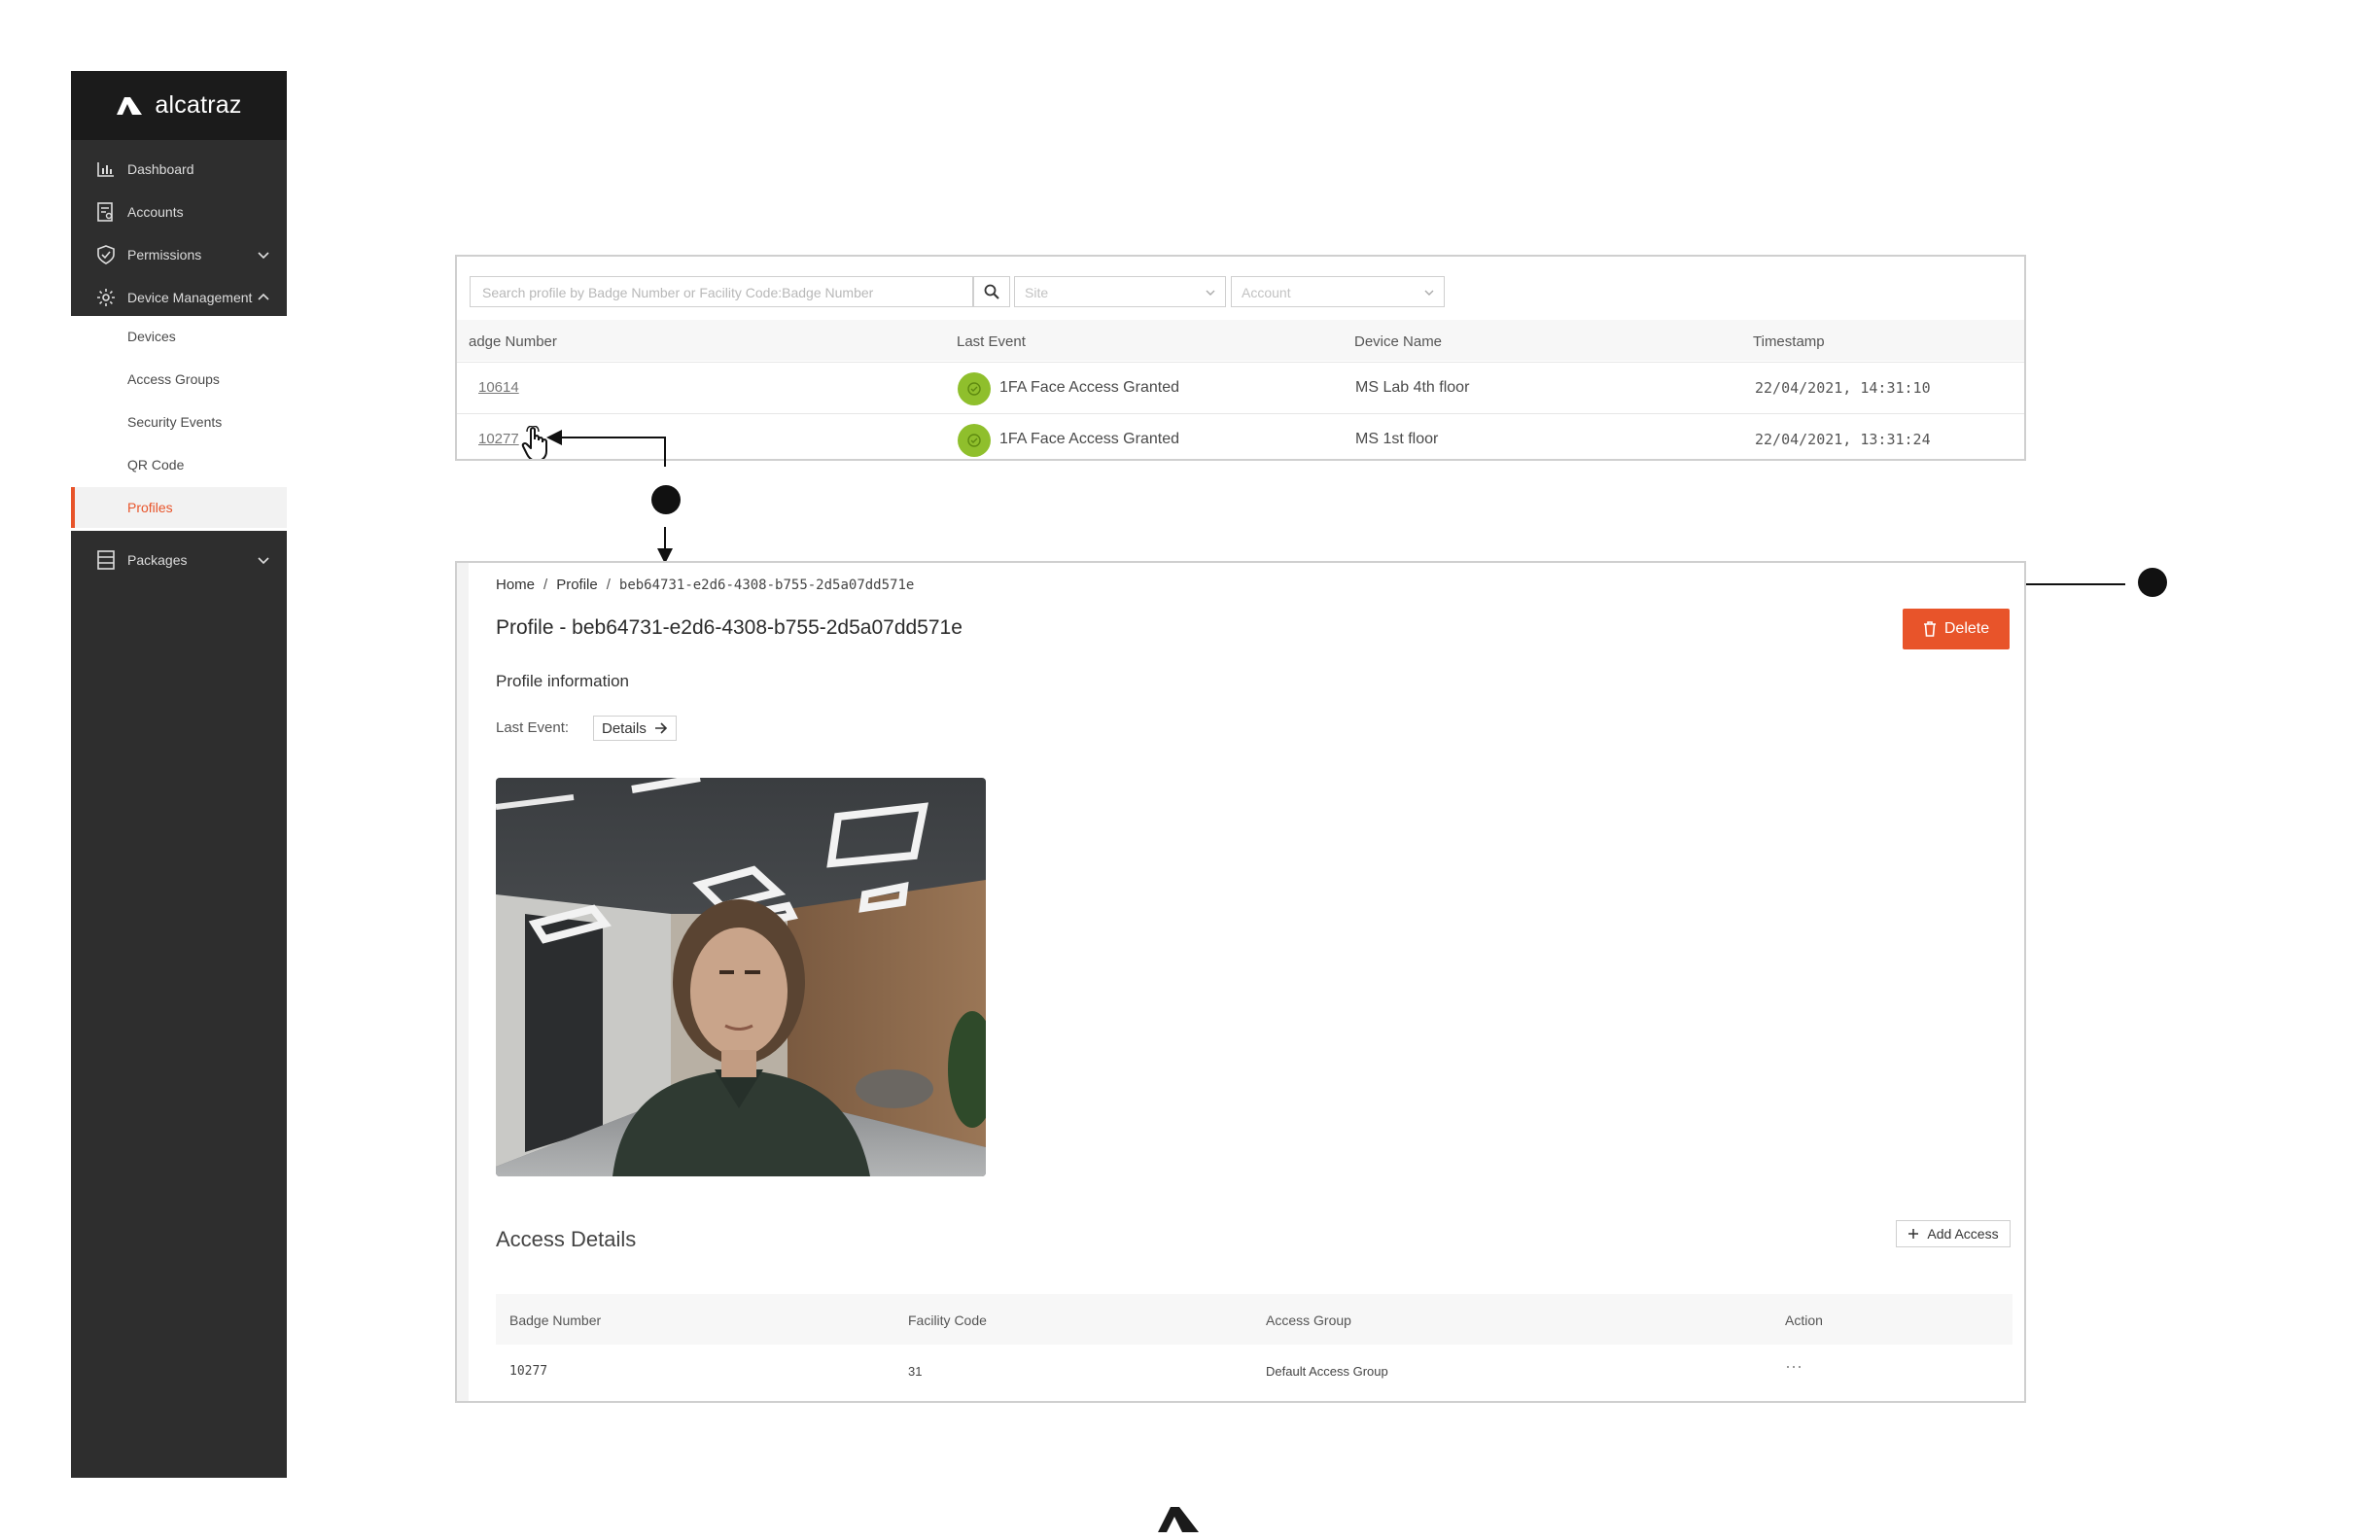  I want to click on breadcrumb-profile: Profile, so click(577, 585).